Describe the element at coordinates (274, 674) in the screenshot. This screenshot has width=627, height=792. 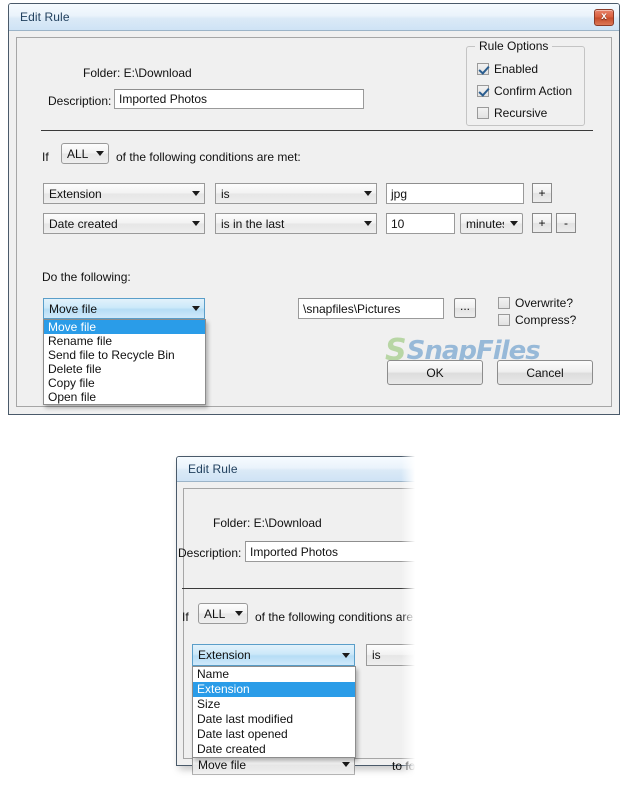
I see `dropdown-item-name: Name` at that location.